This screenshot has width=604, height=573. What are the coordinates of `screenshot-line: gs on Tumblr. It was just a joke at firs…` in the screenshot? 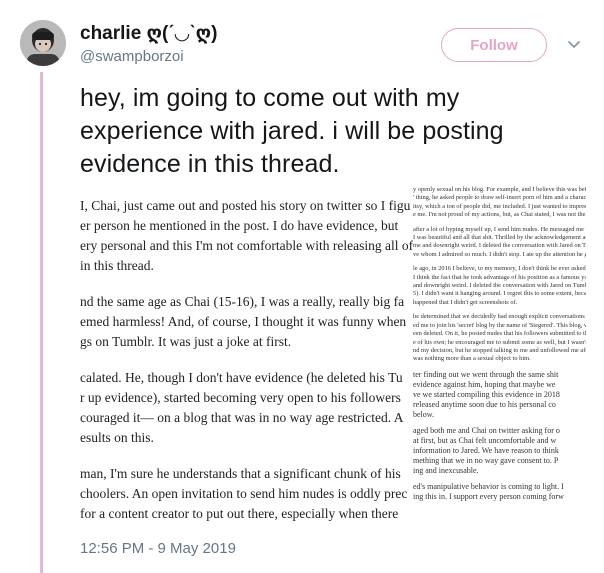 It's located at (186, 341).